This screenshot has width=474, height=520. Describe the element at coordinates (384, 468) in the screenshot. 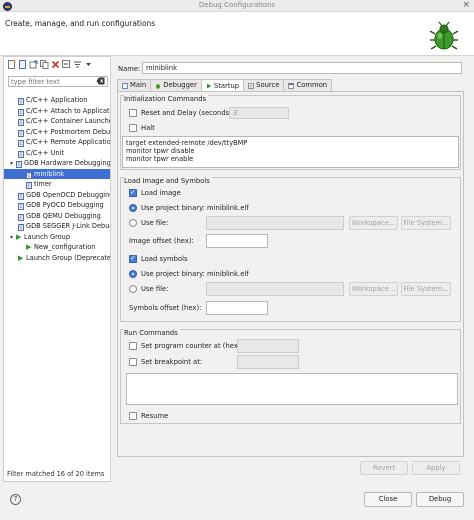

I see `revert-button: Revert` at that location.